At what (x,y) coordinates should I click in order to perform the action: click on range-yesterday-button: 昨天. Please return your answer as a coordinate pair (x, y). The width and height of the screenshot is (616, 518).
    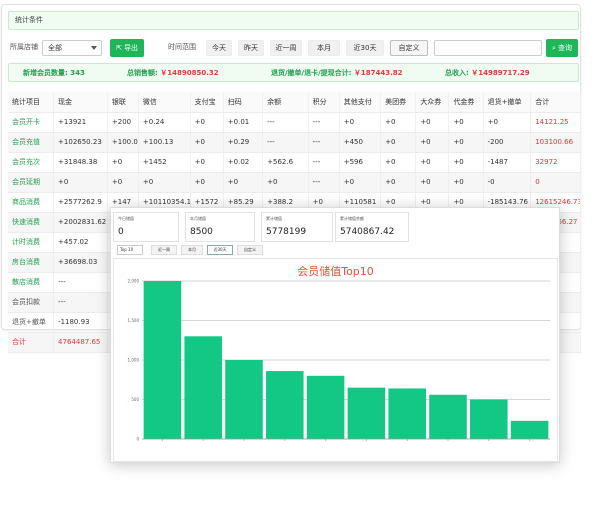
    Looking at the image, I should click on (251, 48).